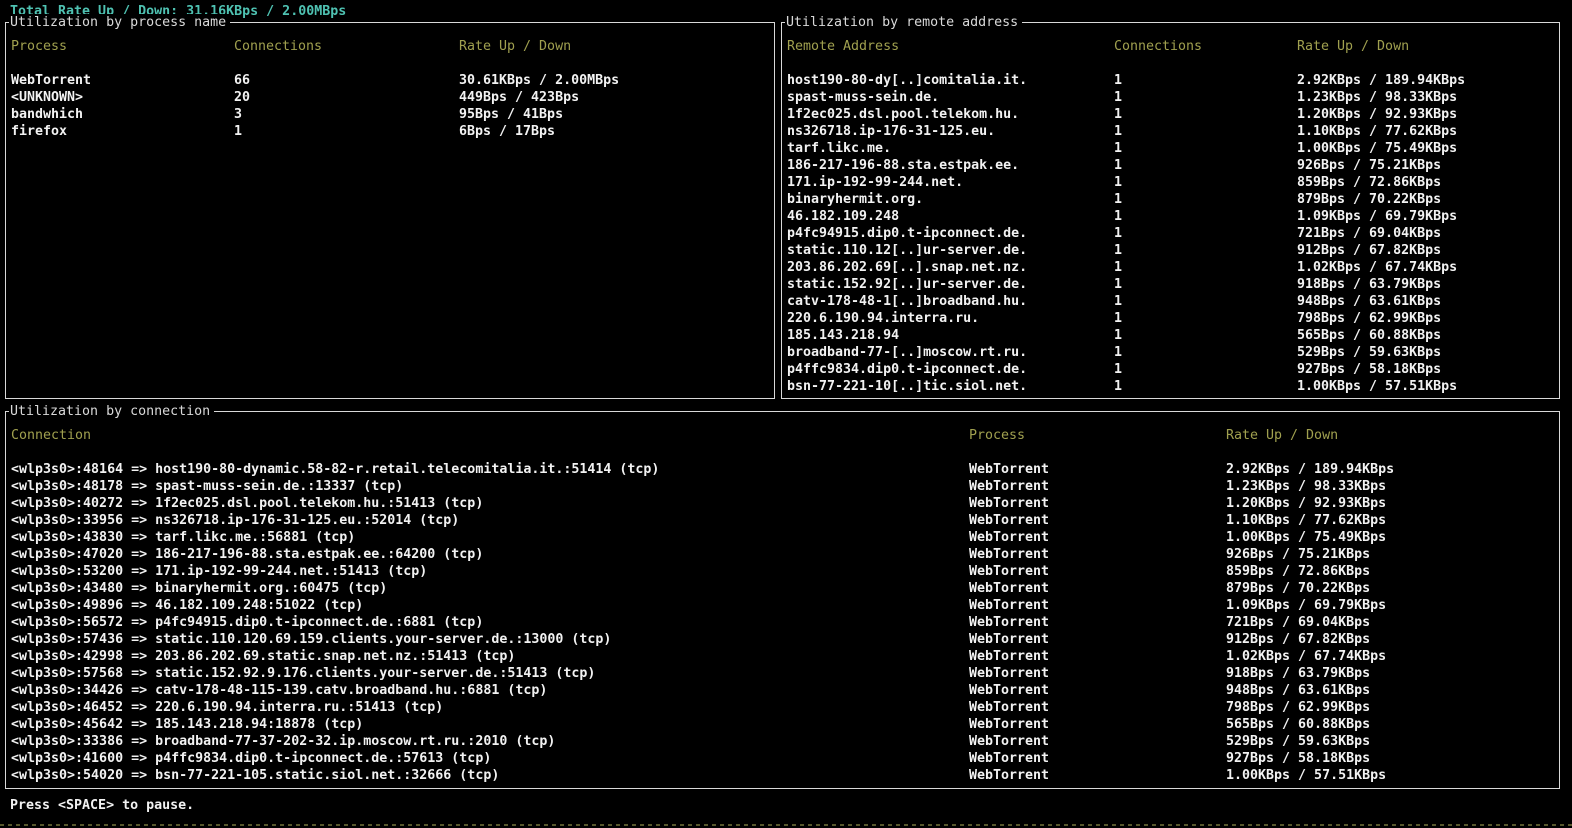  What do you see at coordinates (242, 97) in the screenshot?
I see `table-cell: 20` at bounding box center [242, 97].